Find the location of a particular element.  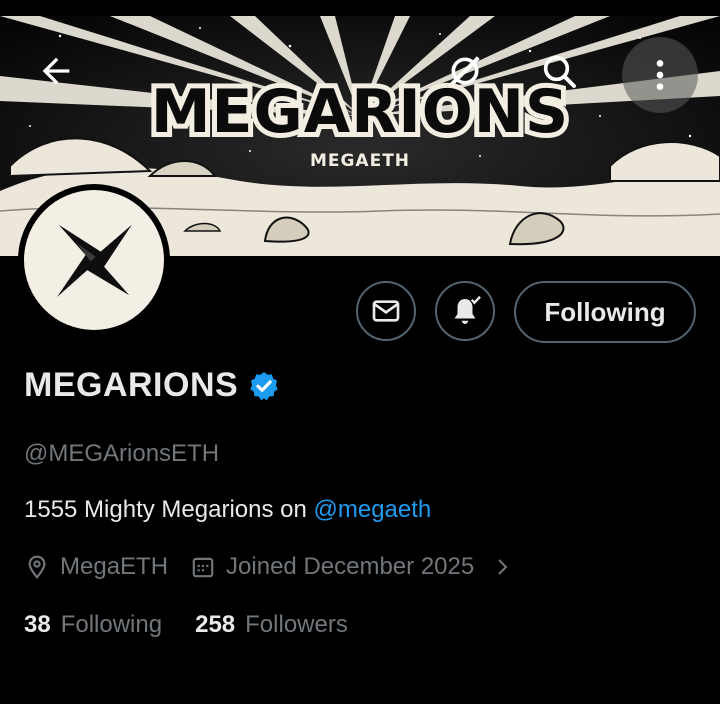

profile-stats: 38 Following 258 Followers is located at coordinates (186, 625).